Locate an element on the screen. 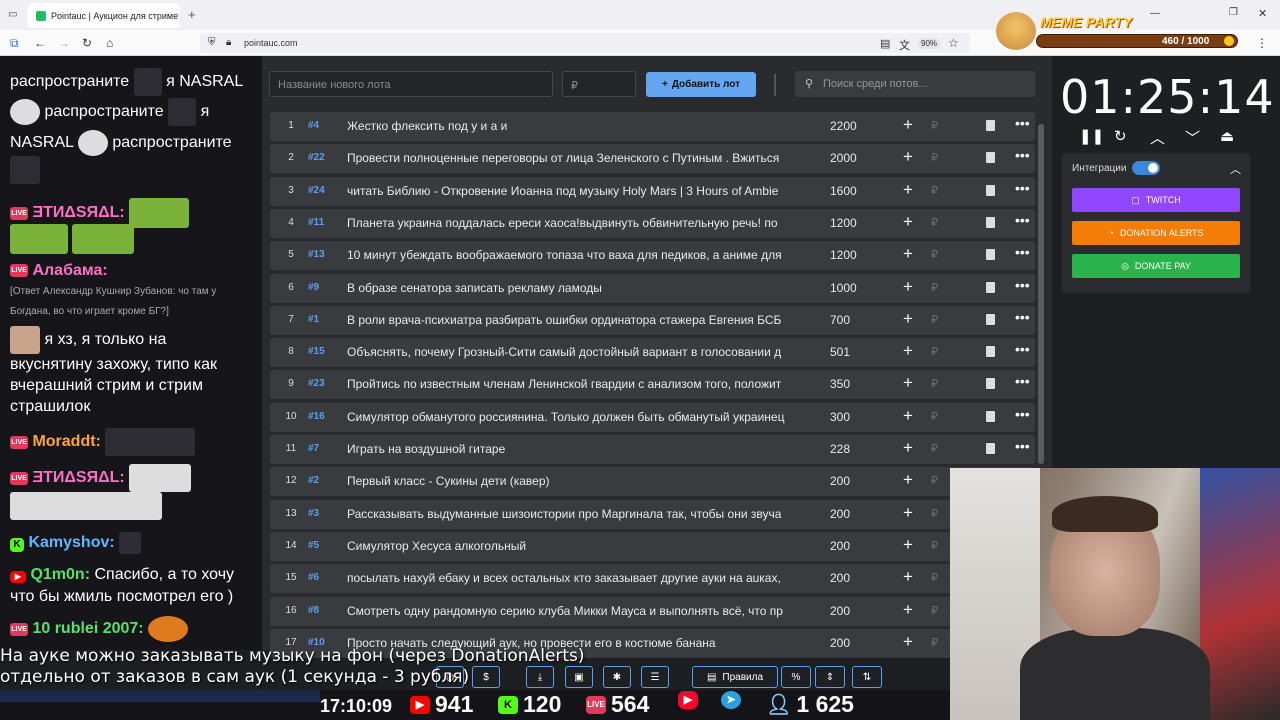 The width and height of the screenshot is (1280, 720). lot-amount: 501 is located at coordinates (840, 352).